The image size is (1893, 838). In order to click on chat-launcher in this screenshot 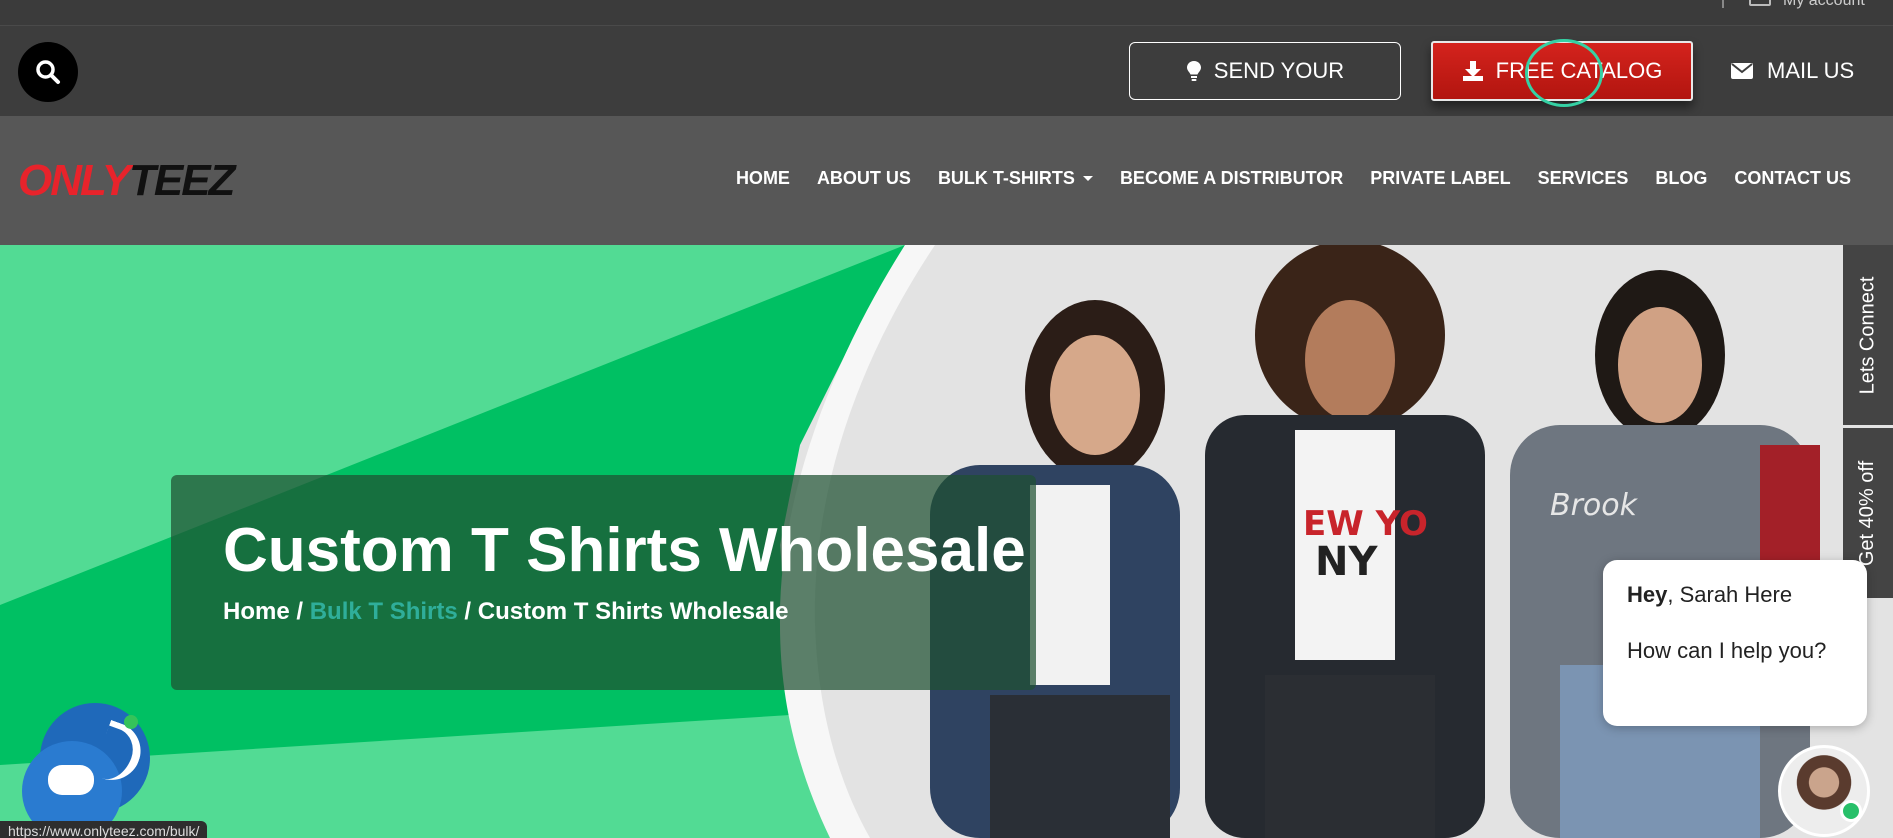, I will do `click(87, 770)`.